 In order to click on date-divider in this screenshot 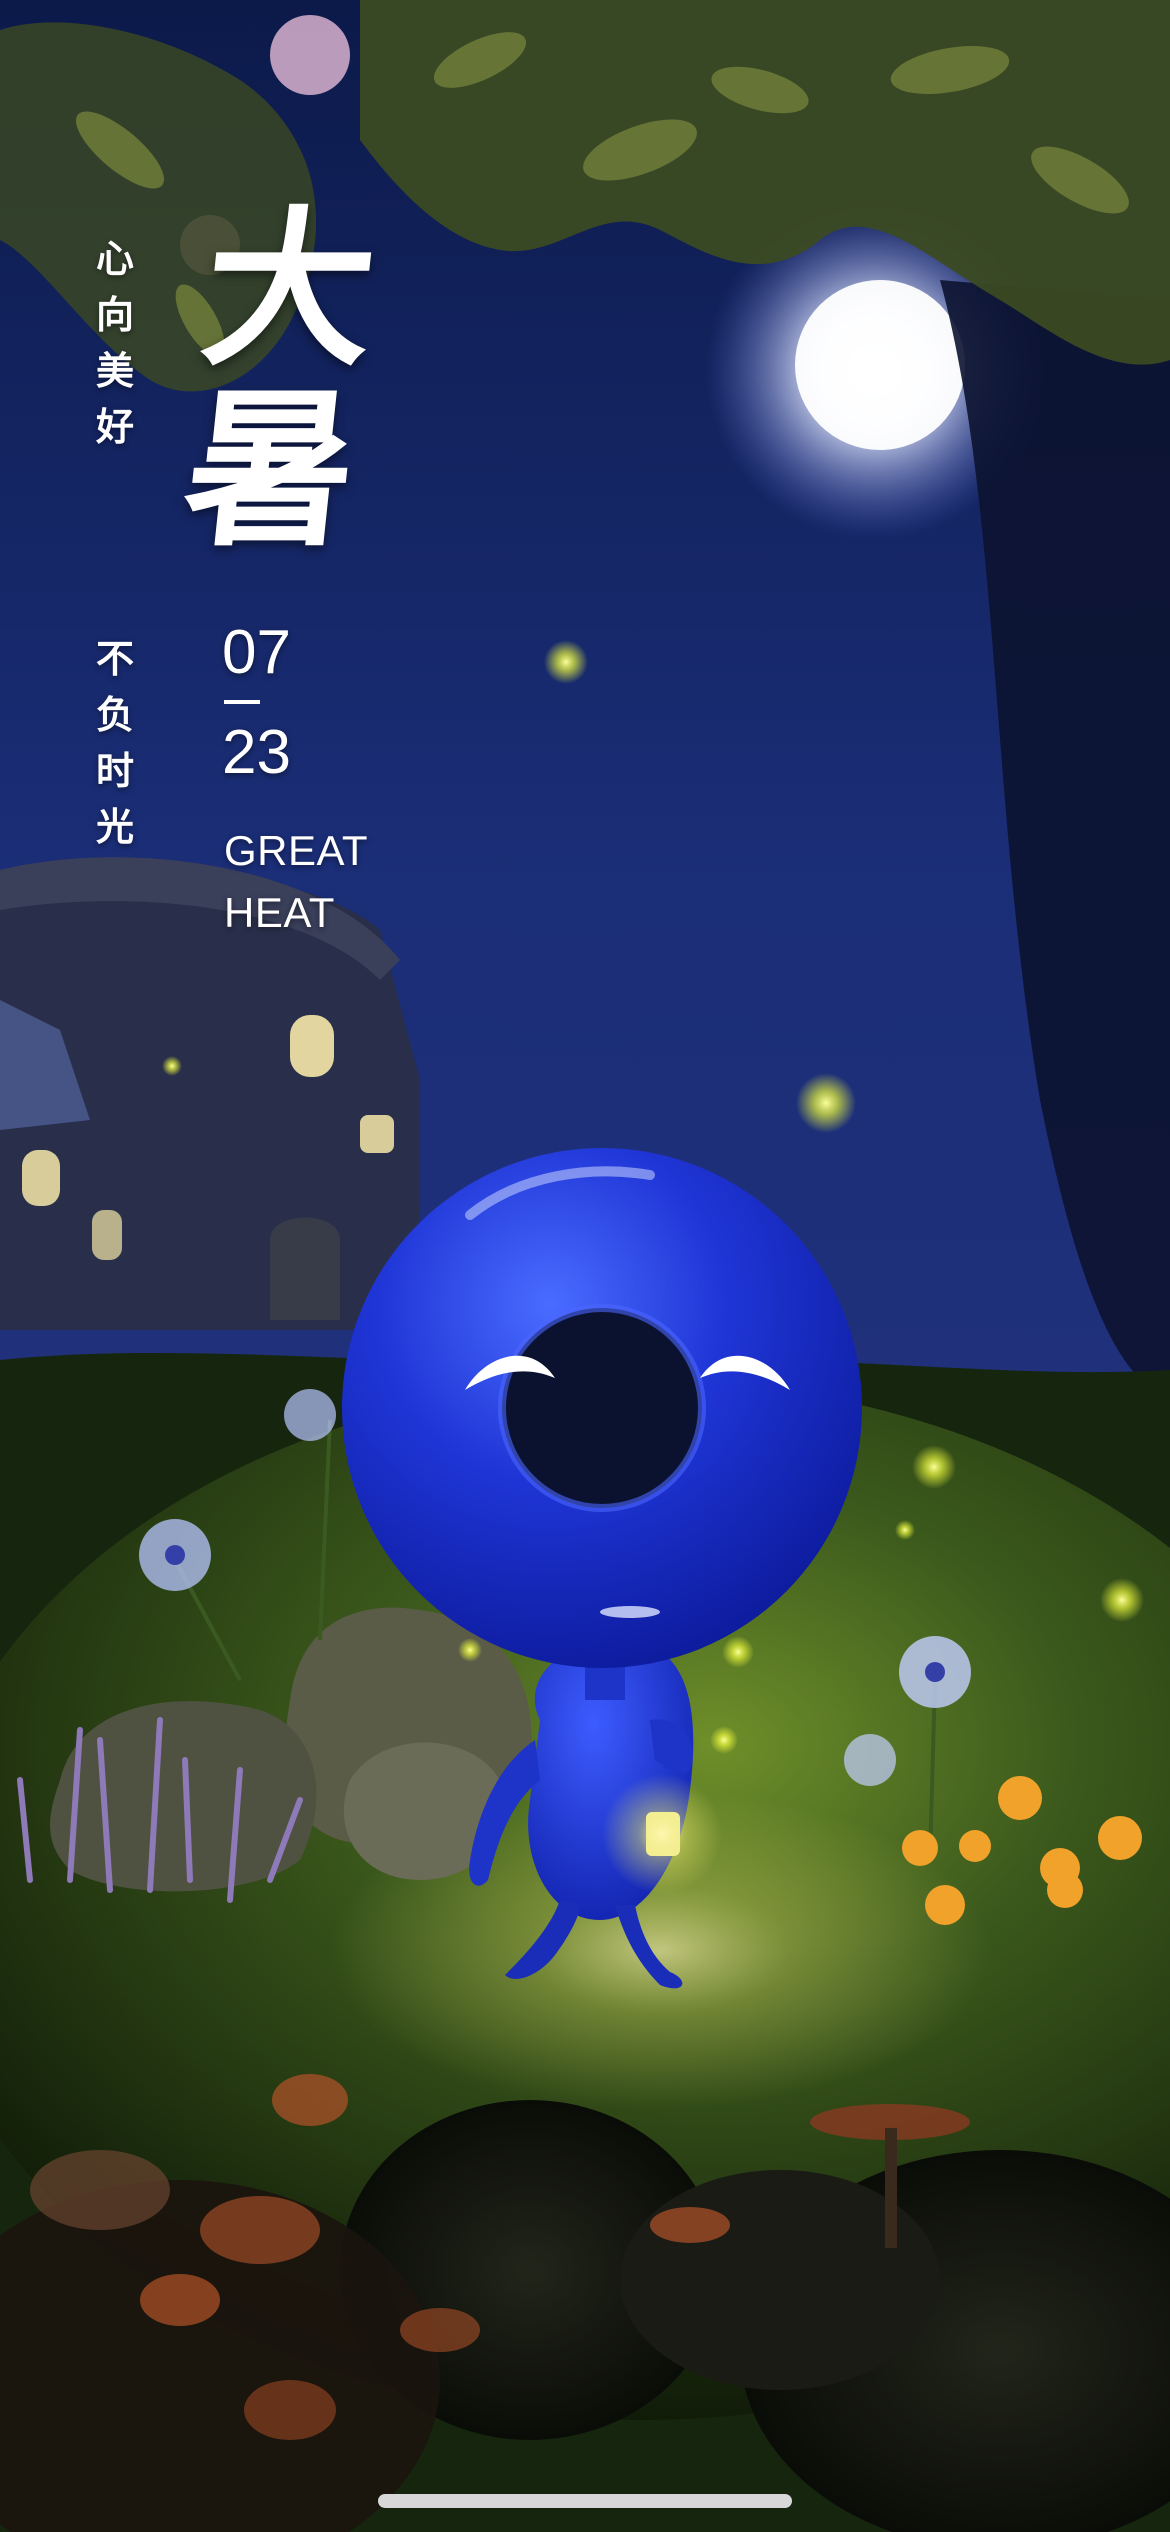, I will do `click(242, 702)`.